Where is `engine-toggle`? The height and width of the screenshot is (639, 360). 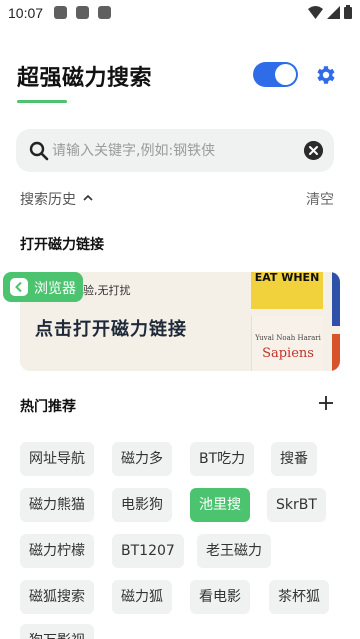 engine-toggle is located at coordinates (275, 74).